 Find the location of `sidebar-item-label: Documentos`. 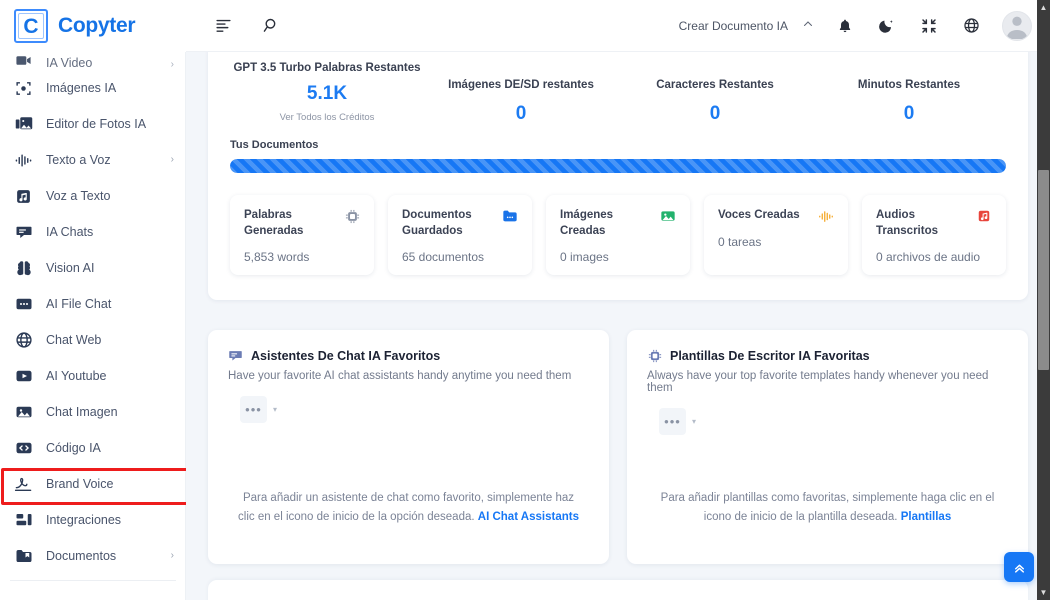

sidebar-item-label: Documentos is located at coordinates (81, 556).